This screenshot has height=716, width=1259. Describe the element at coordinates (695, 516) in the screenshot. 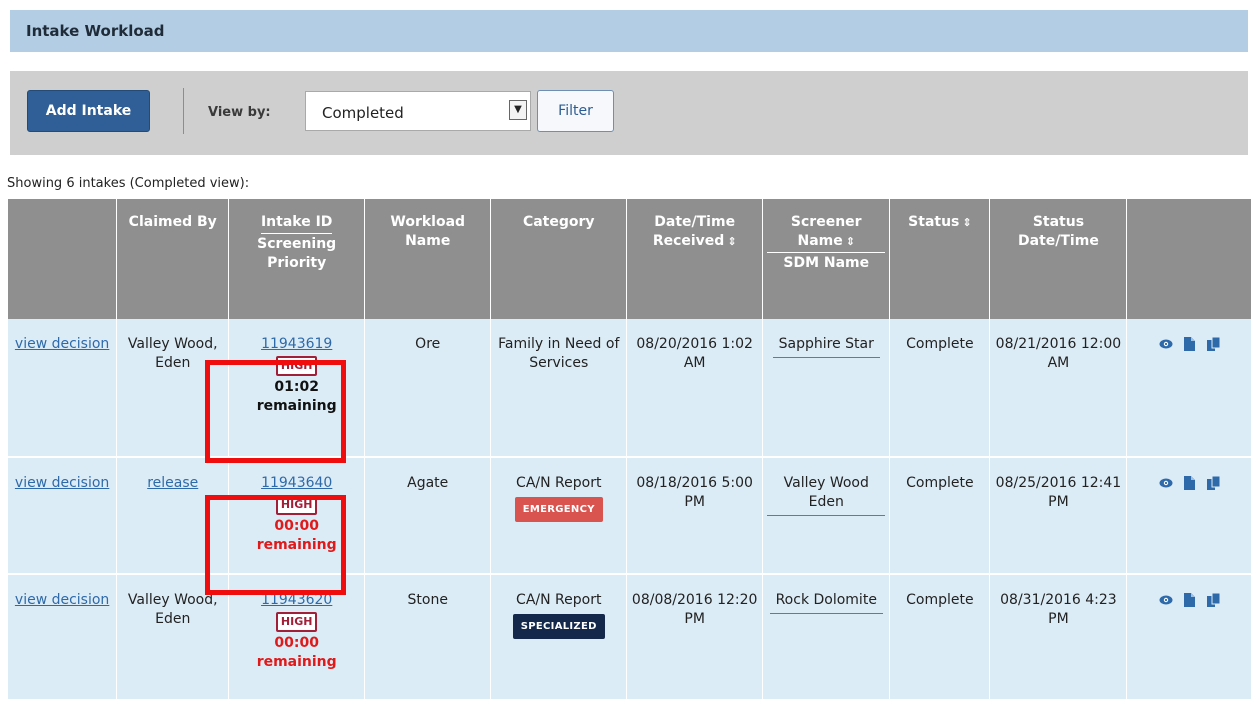

I see `cell-received: 08/18/2016 5:00 PM` at that location.